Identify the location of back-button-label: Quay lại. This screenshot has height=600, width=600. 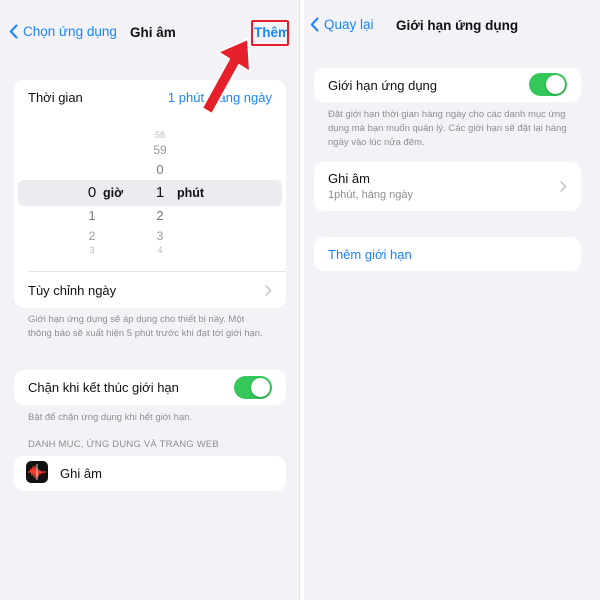
(349, 24).